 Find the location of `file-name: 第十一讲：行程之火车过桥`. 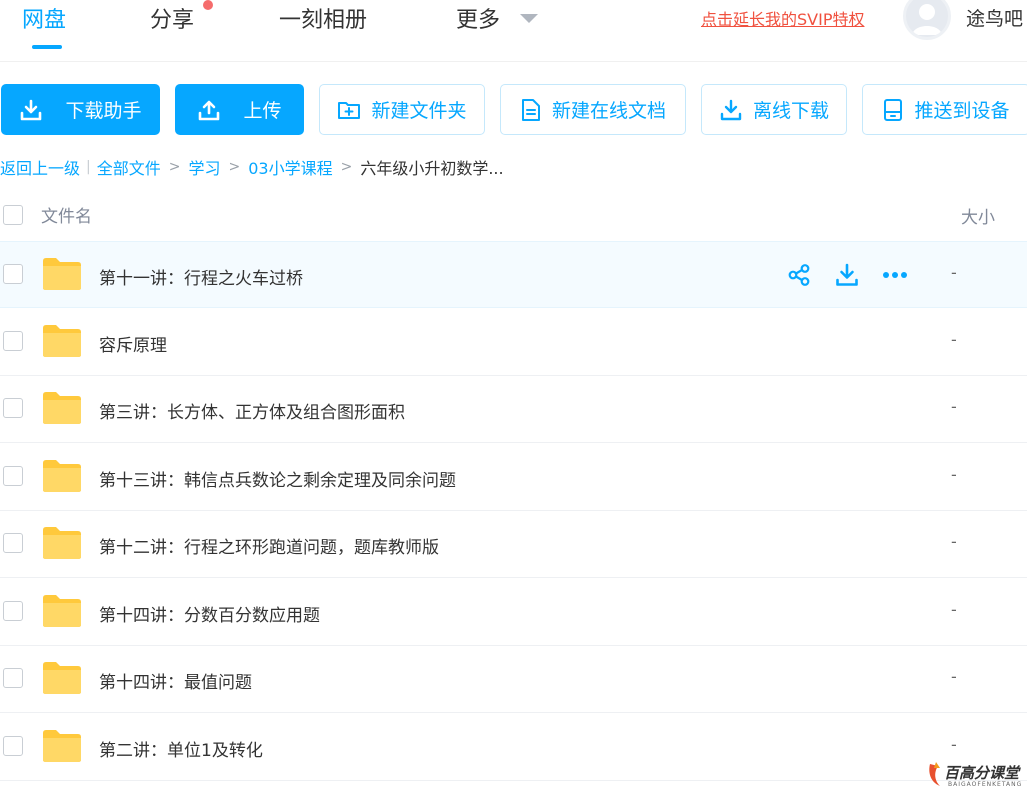

file-name: 第十一讲：行程之火车过桥 is located at coordinates (201, 276).